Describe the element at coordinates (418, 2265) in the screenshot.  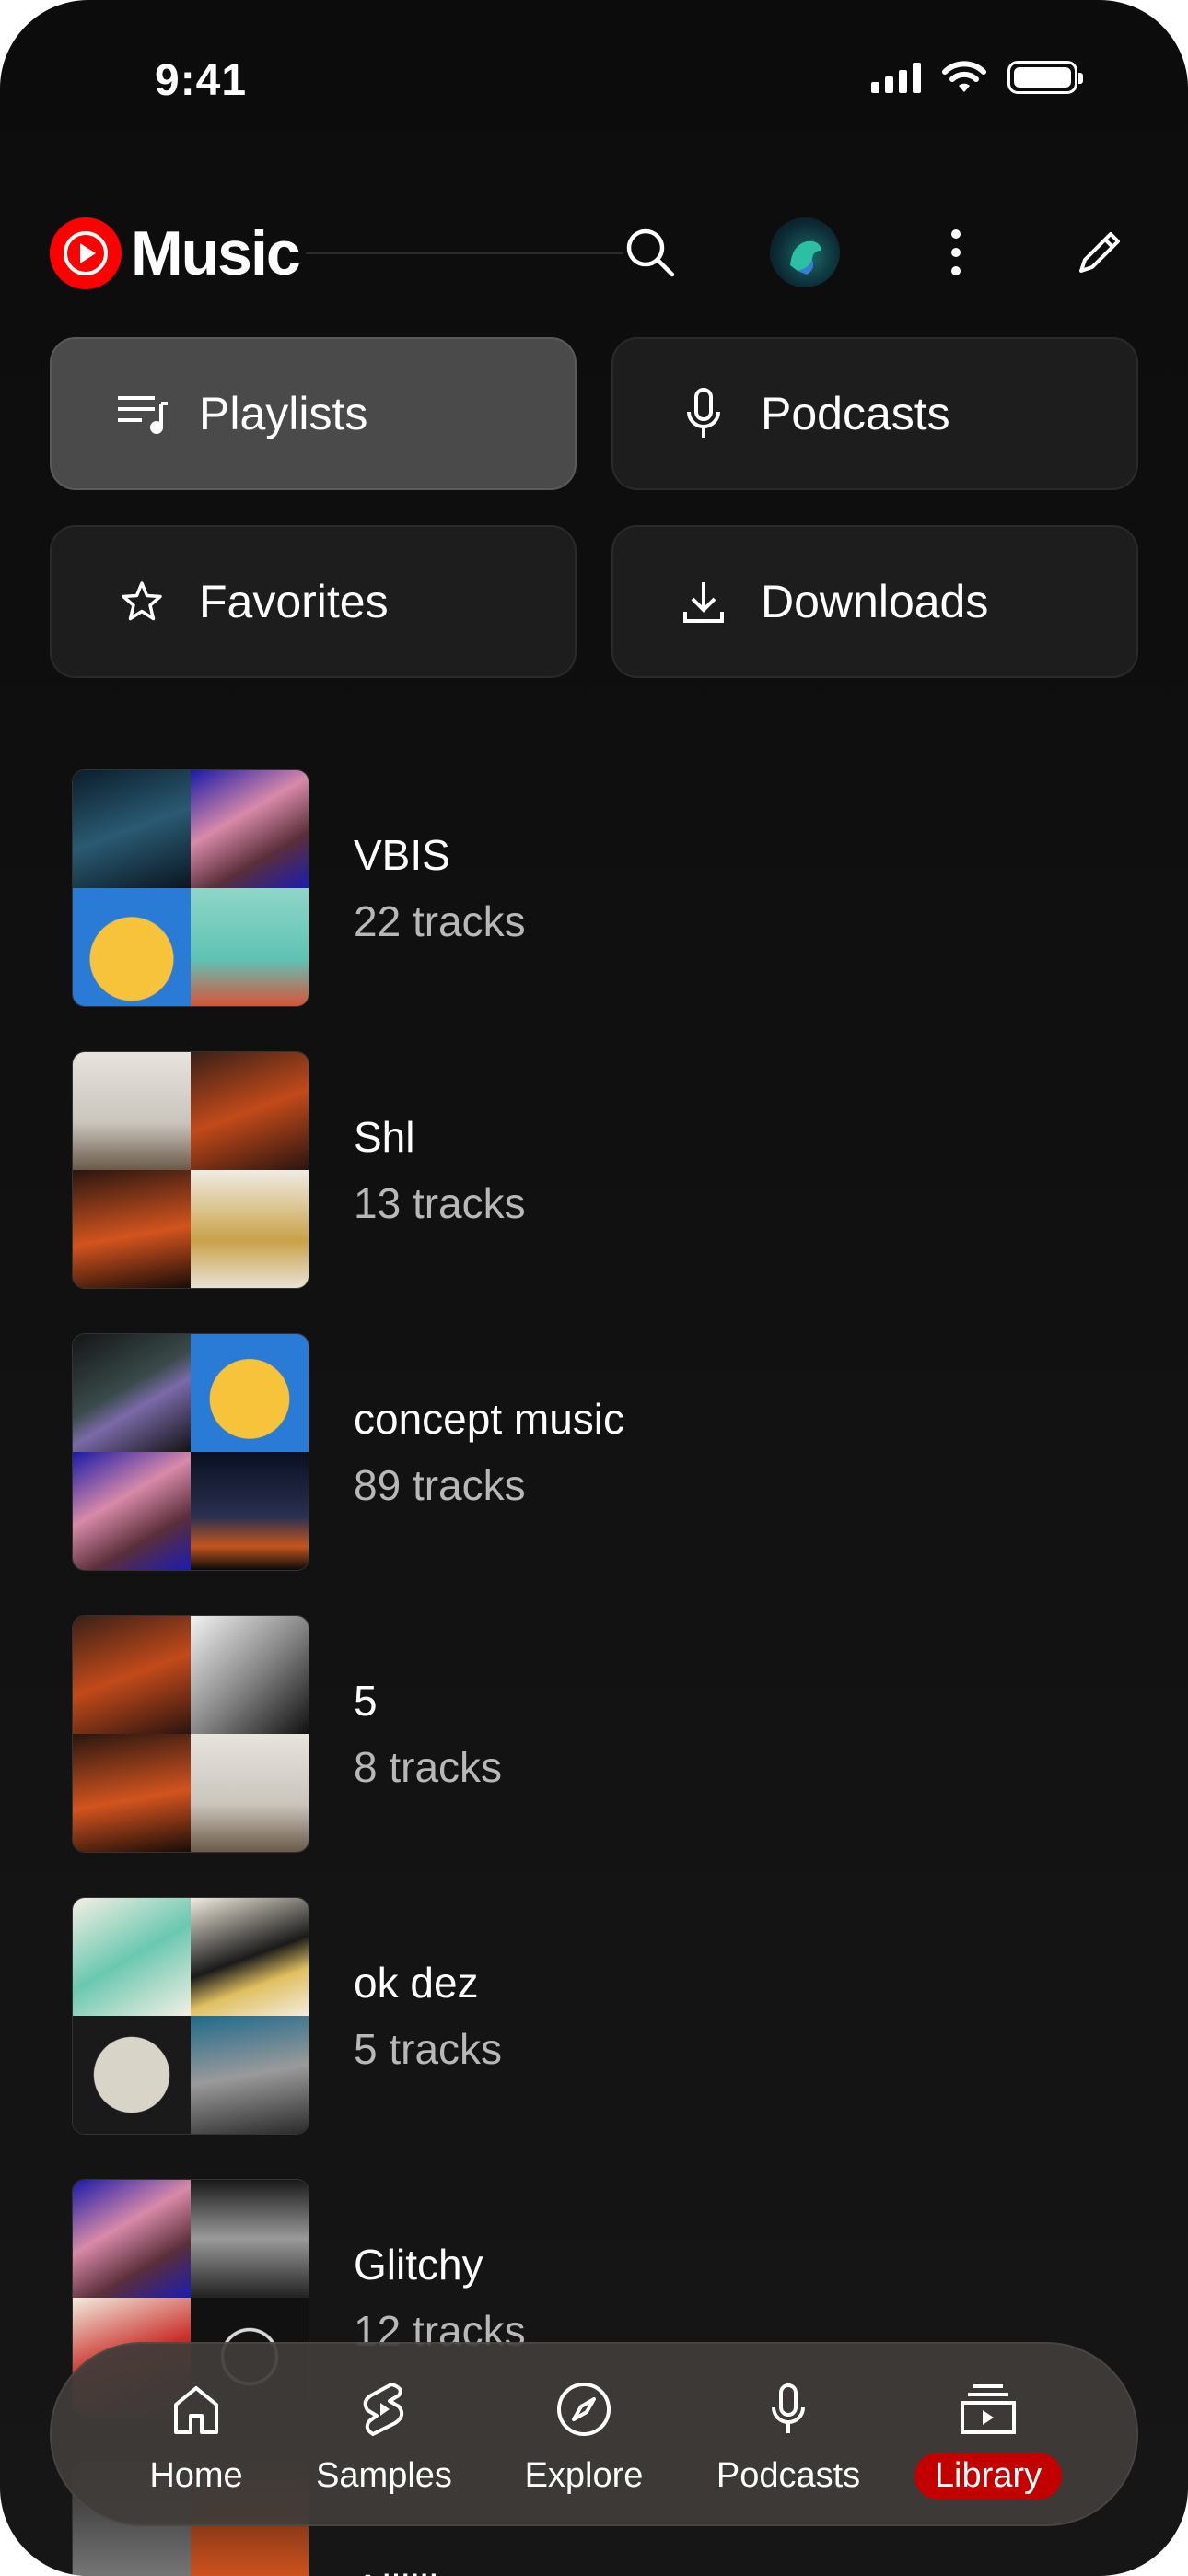
I see `playlist-title: Glitchy` at that location.